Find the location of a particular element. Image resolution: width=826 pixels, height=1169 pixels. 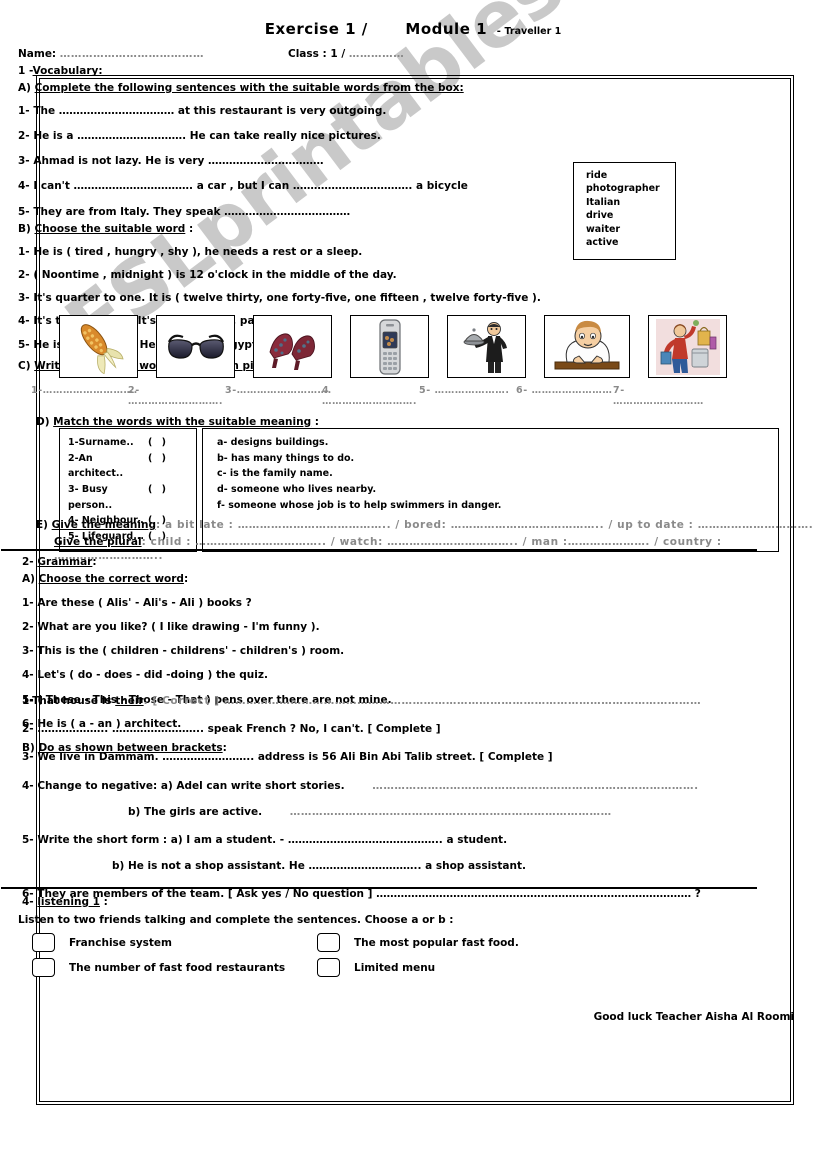

brackets-item-4b-text: b) The girls are active. is located at coordinates (195, 811).